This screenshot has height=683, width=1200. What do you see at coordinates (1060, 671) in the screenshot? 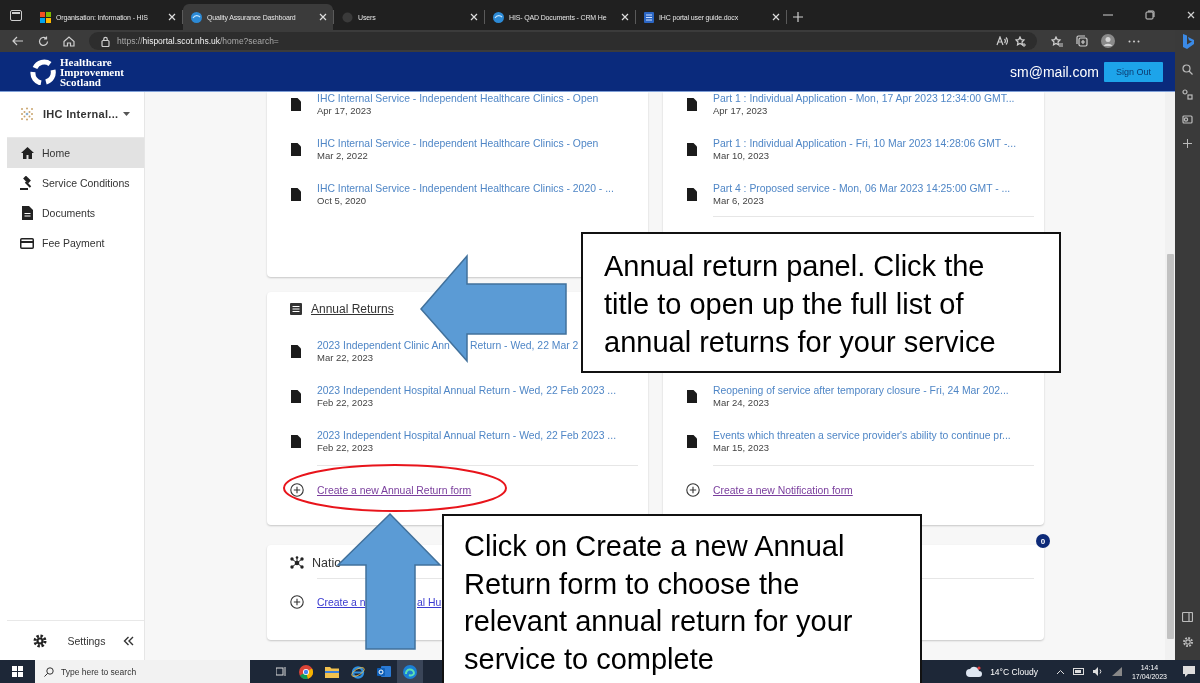
I see `chevron-up-icon` at bounding box center [1060, 671].